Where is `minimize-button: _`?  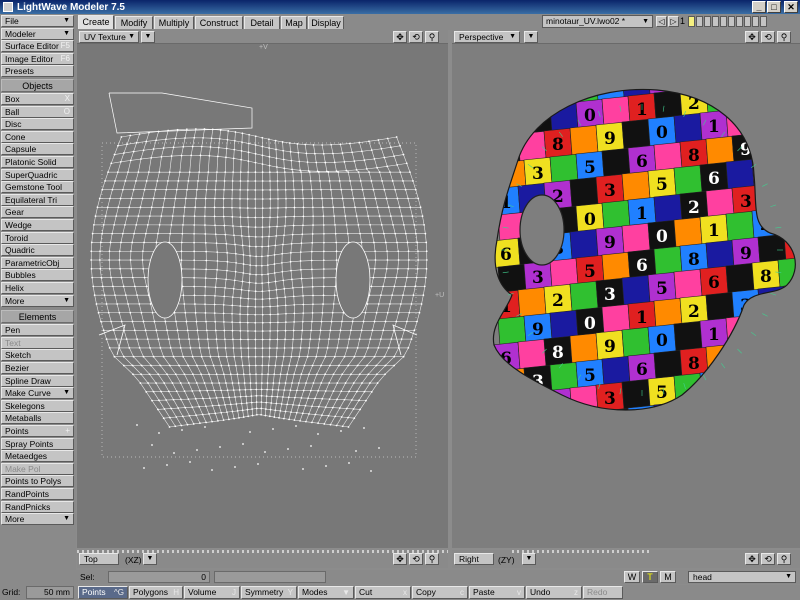 minimize-button: _ is located at coordinates (759, 7).